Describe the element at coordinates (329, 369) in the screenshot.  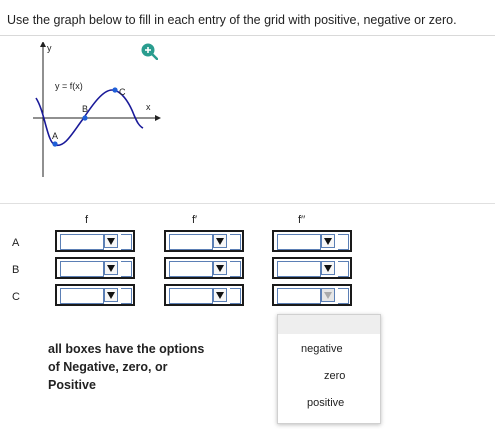
I see `dropdown-menu: negative zero positive` at that location.